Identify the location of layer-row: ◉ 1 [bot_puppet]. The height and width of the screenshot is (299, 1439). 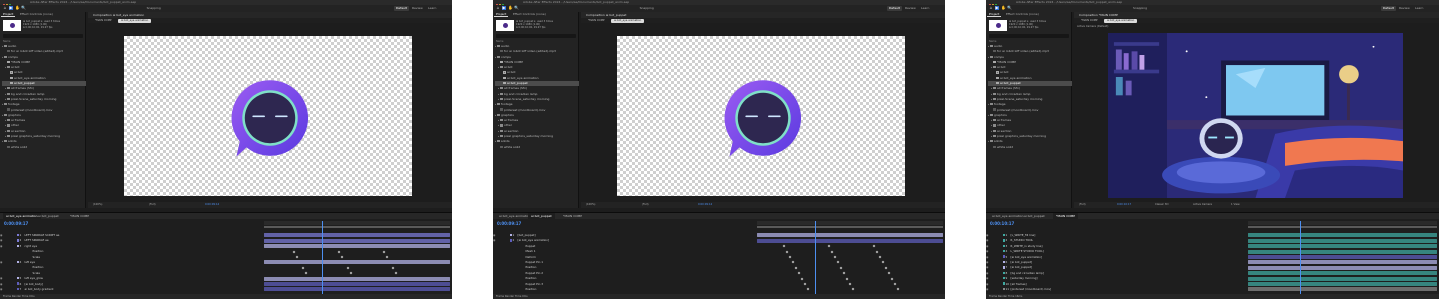
(624, 235).